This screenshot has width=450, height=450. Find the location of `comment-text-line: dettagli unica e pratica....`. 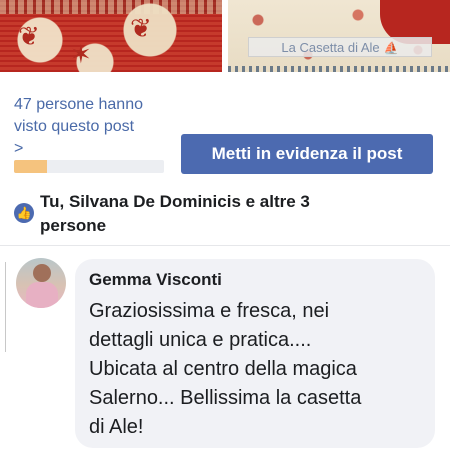

comment-text-line: dettagli unica e pratica.... is located at coordinates (200, 340).